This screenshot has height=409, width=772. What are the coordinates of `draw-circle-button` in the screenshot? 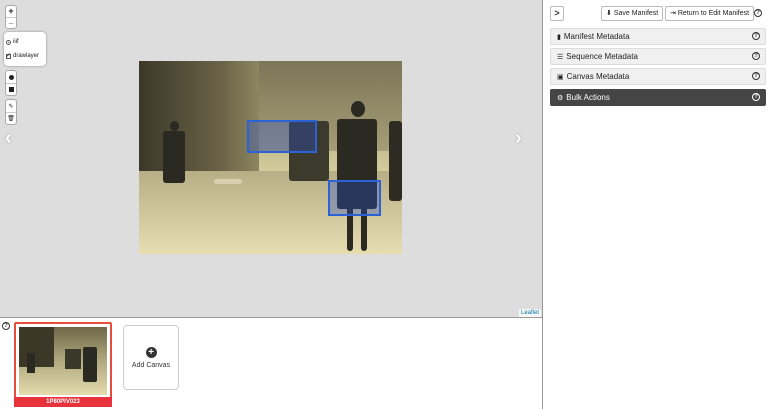 It's located at (11, 77).